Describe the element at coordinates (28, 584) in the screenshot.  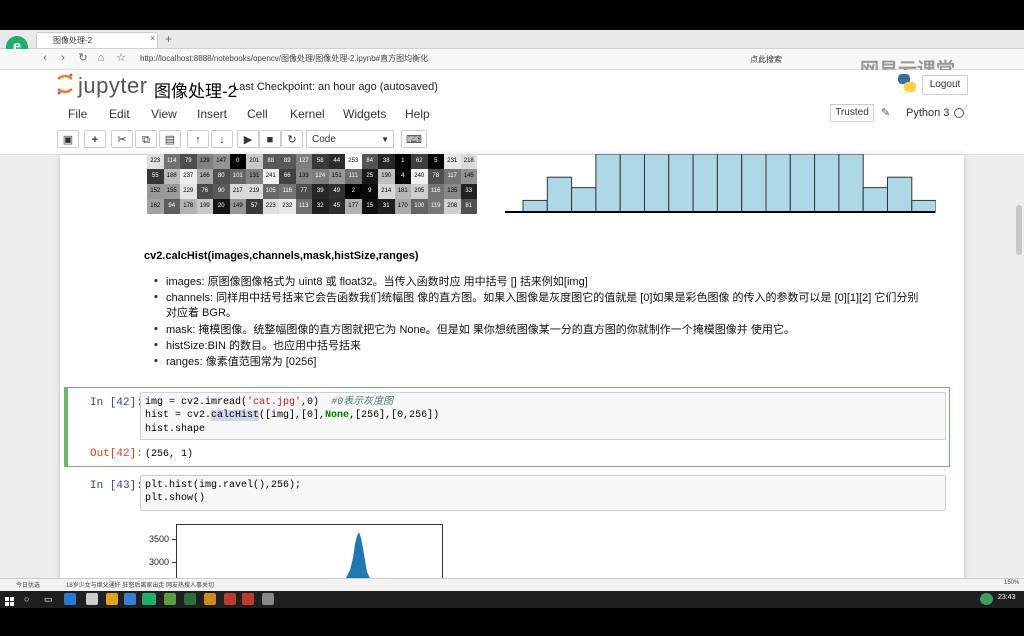
I see `status-left: 今日优选` at that location.